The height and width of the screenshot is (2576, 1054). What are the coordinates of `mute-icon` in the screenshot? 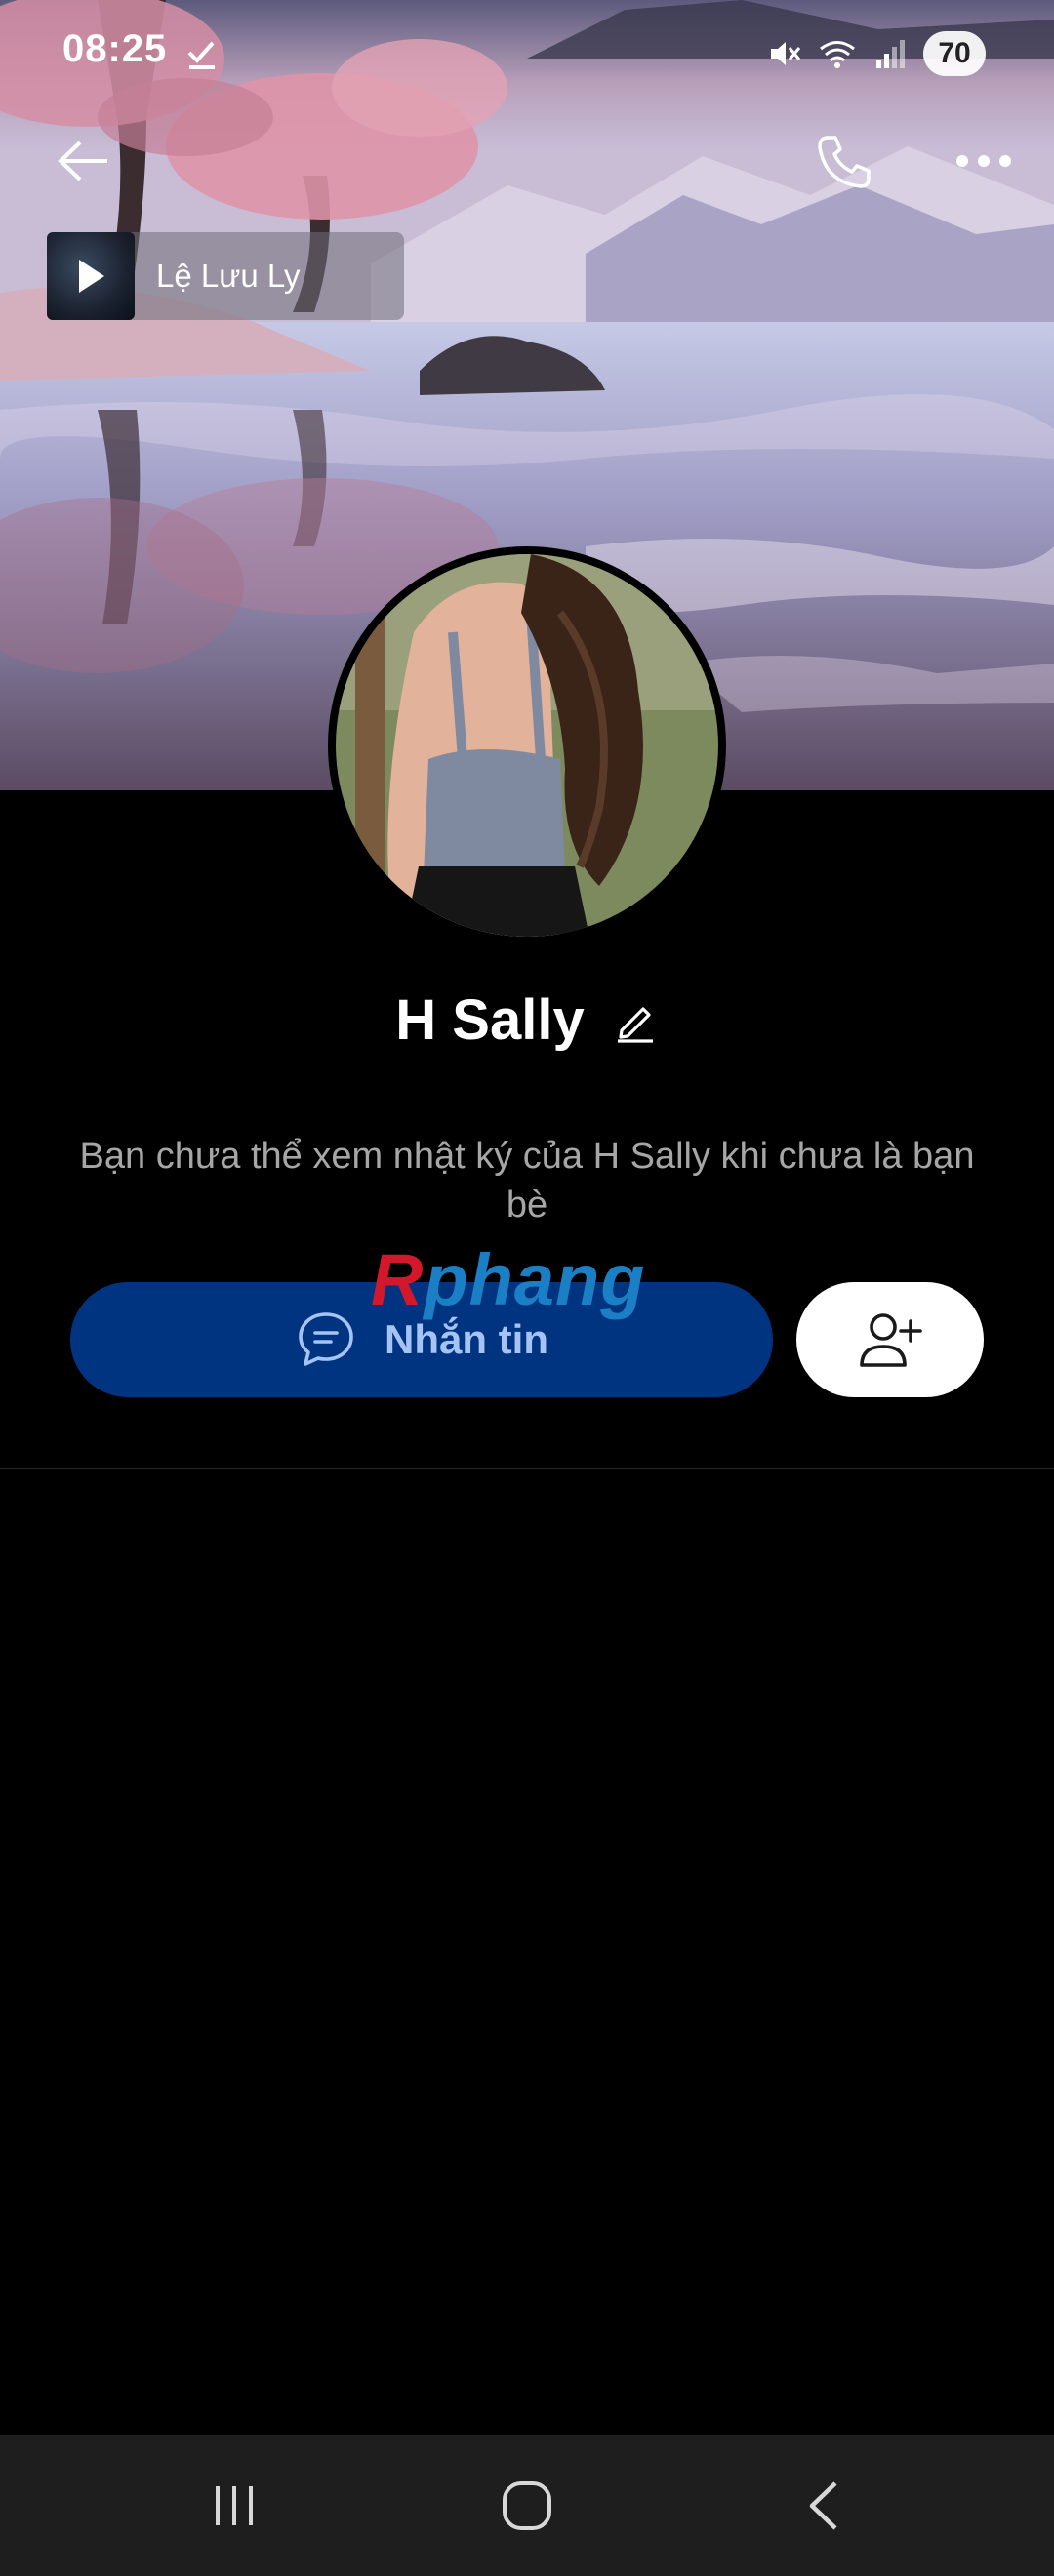 It's located at (786, 53).